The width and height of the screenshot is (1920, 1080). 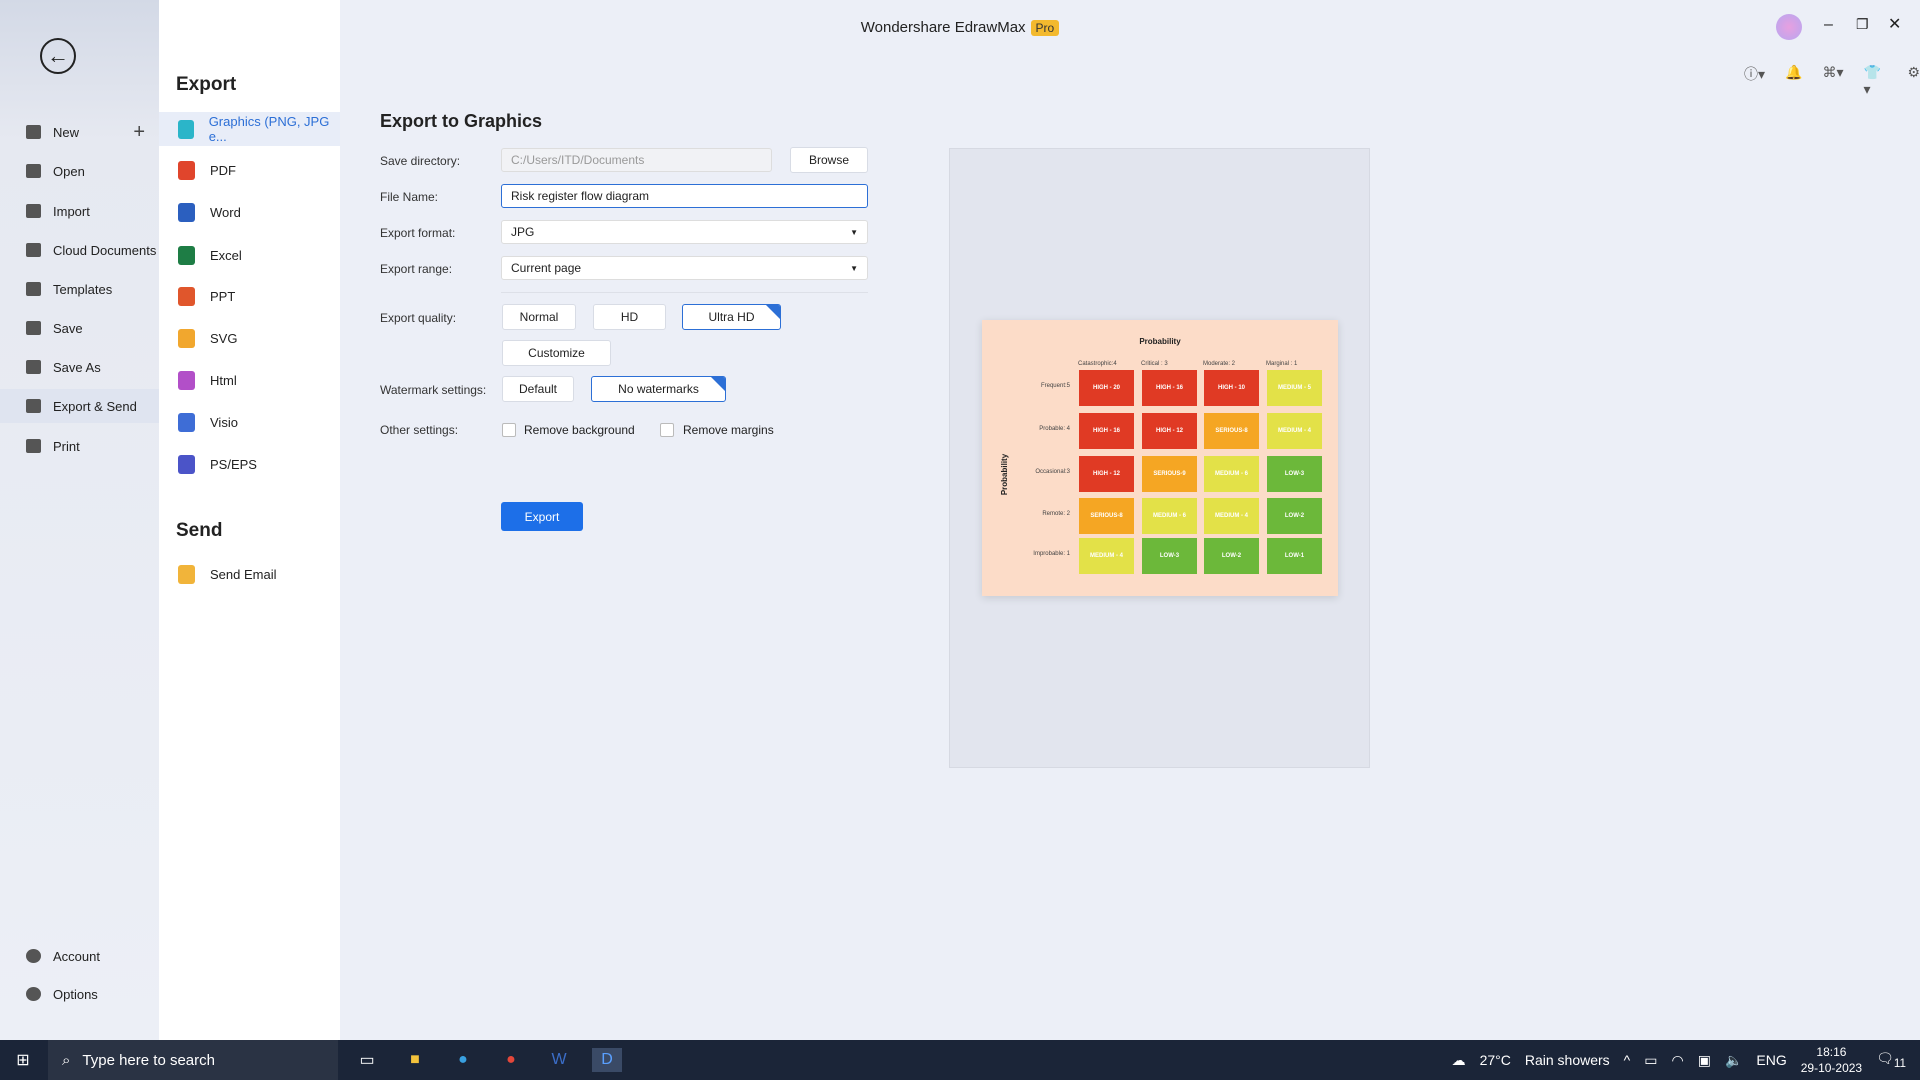 I want to click on preview-side-label: Probability, so click(x=1005, y=474).